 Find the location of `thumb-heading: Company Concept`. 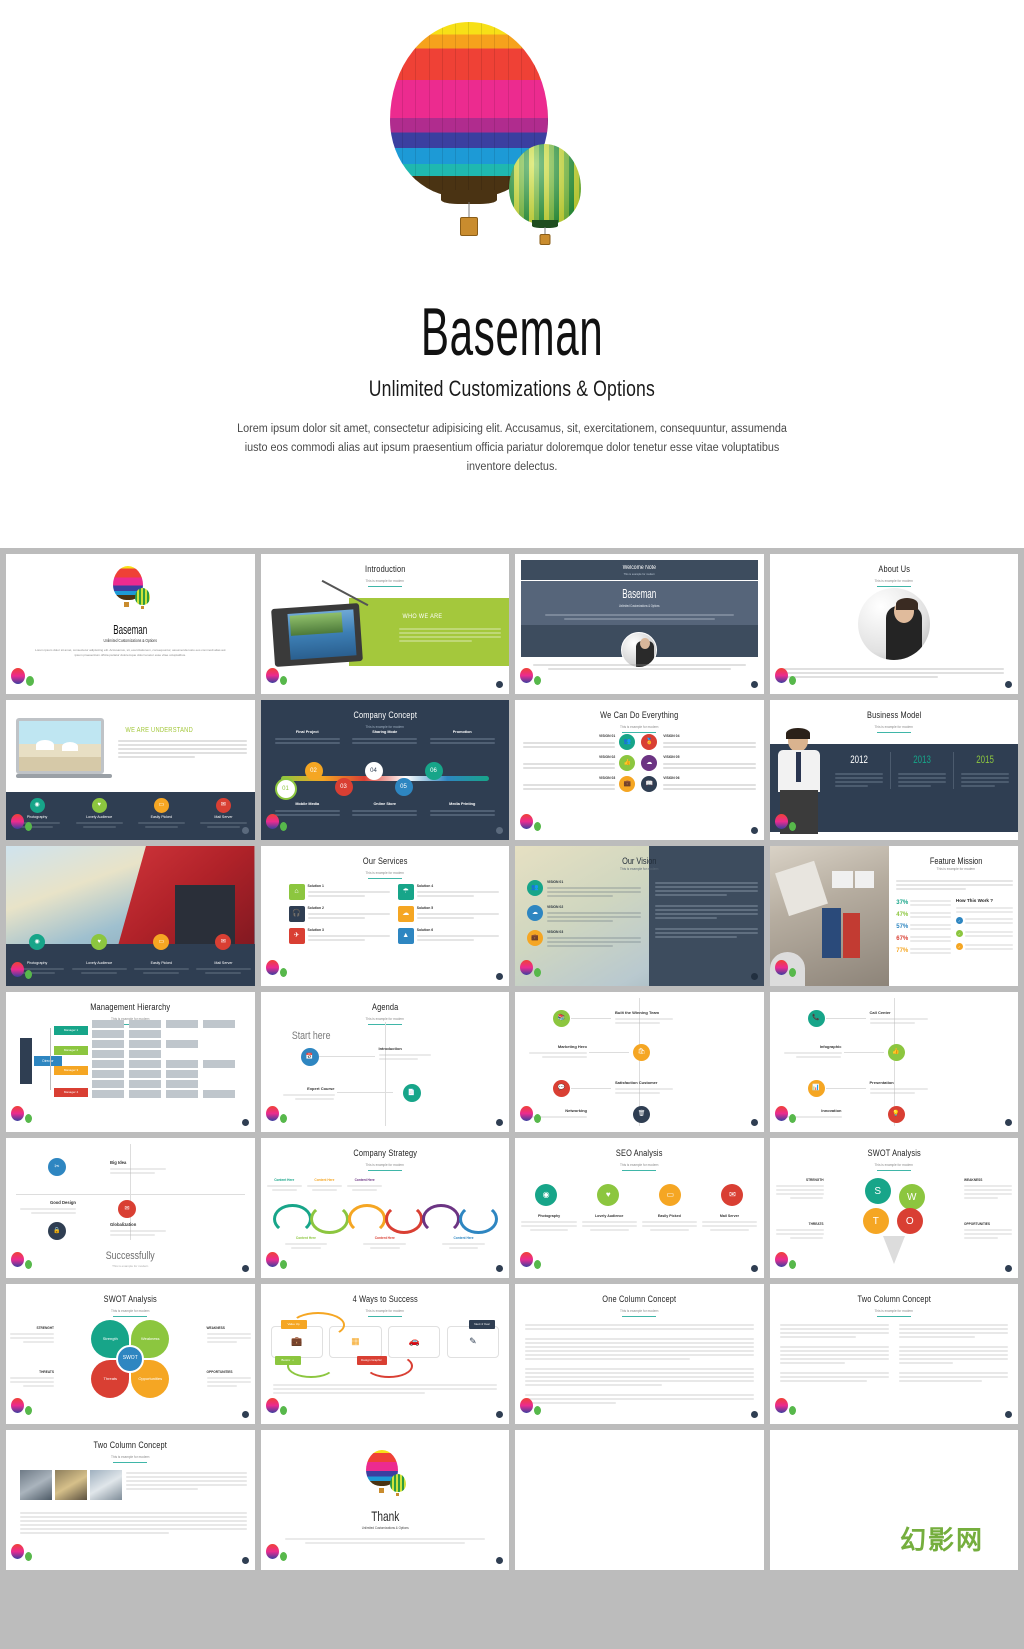

thumb-heading: Company Concept is located at coordinates (384, 715).